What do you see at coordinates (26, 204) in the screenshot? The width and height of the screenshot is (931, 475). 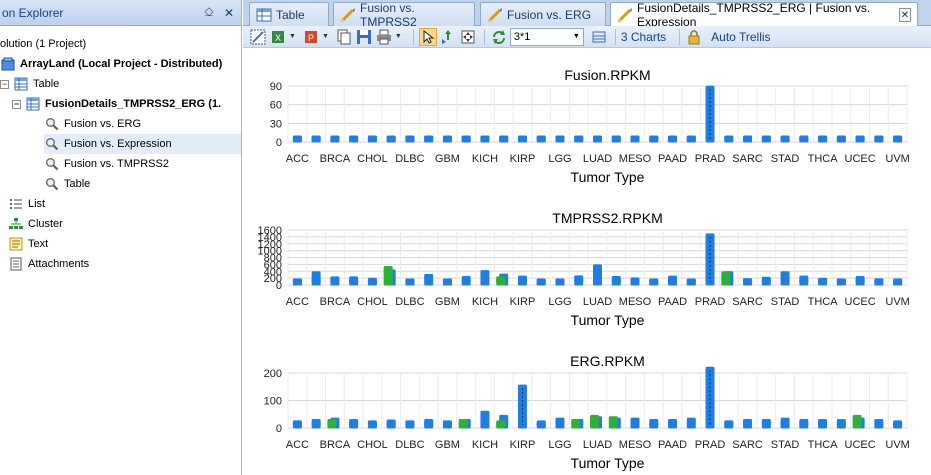 I see `tree-item-list: List` at bounding box center [26, 204].